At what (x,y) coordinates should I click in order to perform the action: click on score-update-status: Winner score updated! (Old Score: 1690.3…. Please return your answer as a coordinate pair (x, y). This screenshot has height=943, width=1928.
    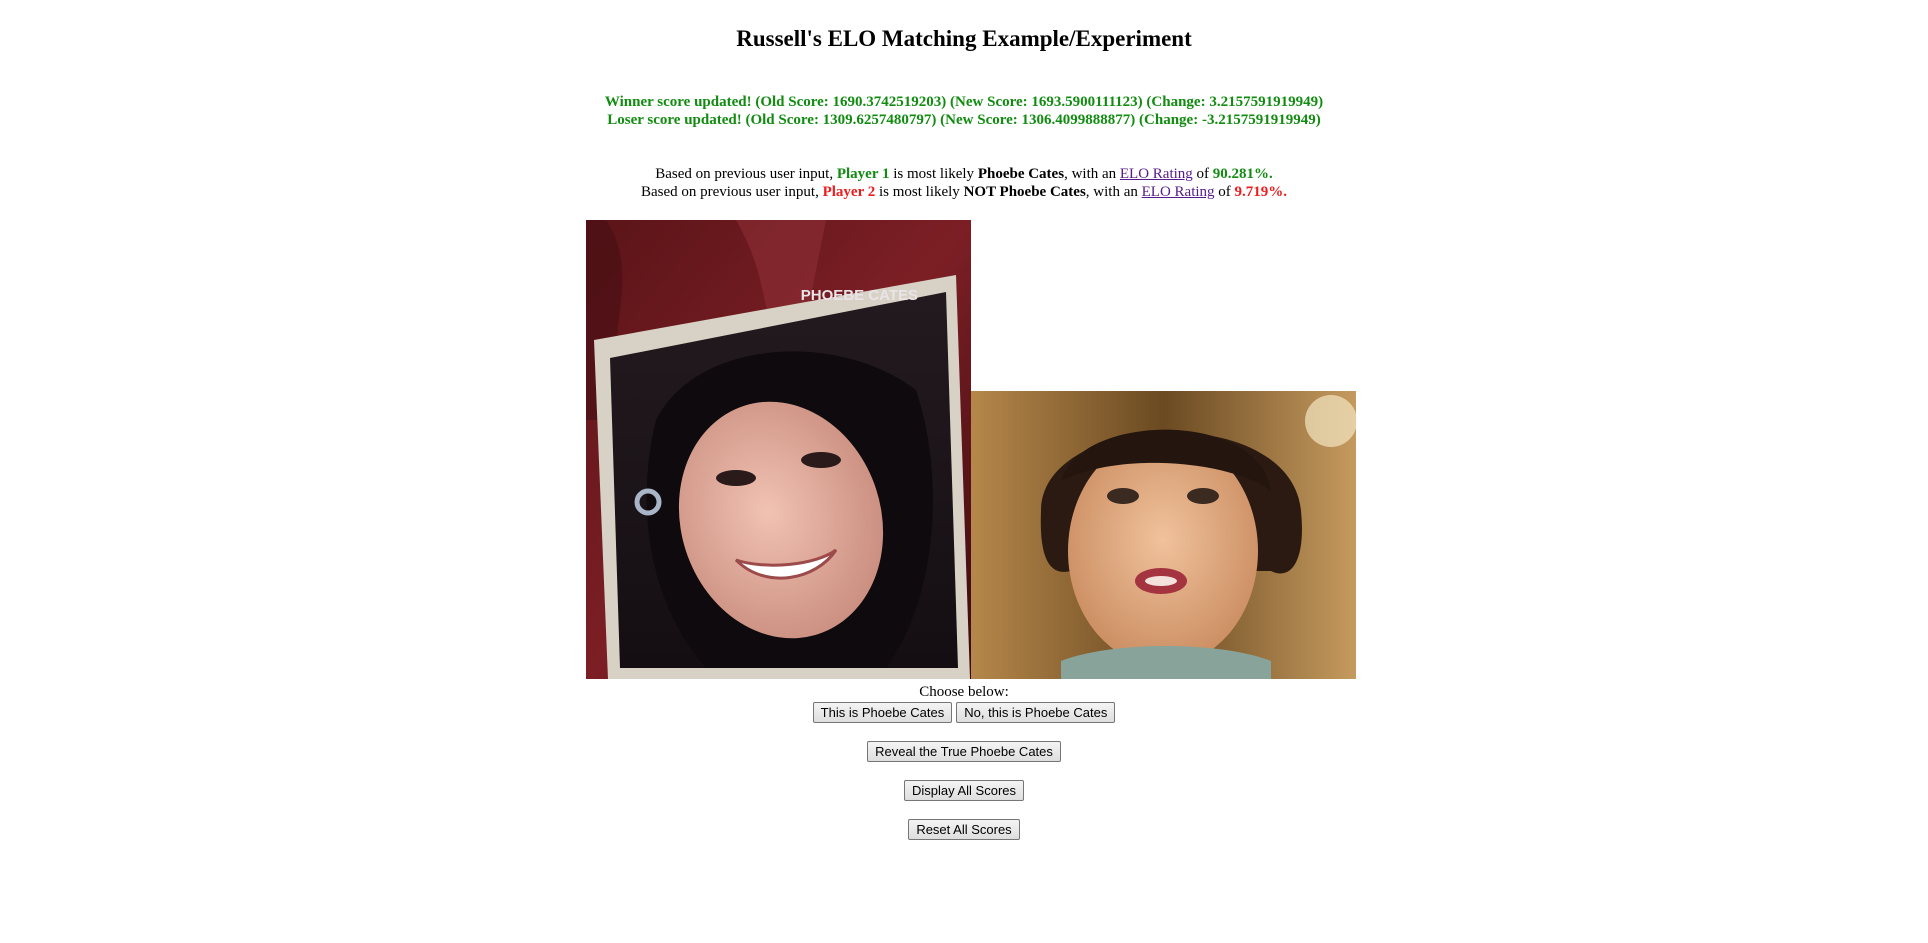
    Looking at the image, I should click on (964, 111).